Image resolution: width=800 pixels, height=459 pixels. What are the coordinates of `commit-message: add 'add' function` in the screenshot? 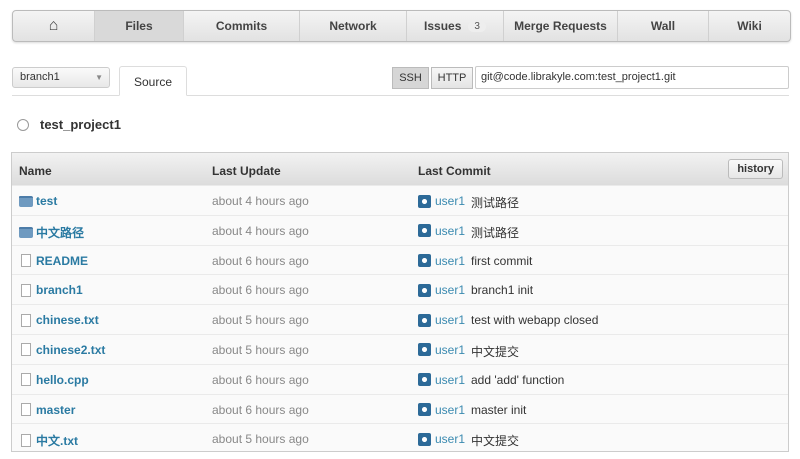 It's located at (517, 380).